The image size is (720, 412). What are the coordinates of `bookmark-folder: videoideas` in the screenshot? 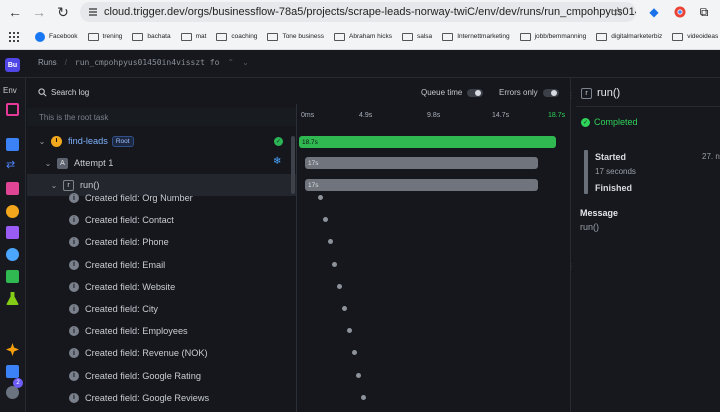 It's located at (693, 36).